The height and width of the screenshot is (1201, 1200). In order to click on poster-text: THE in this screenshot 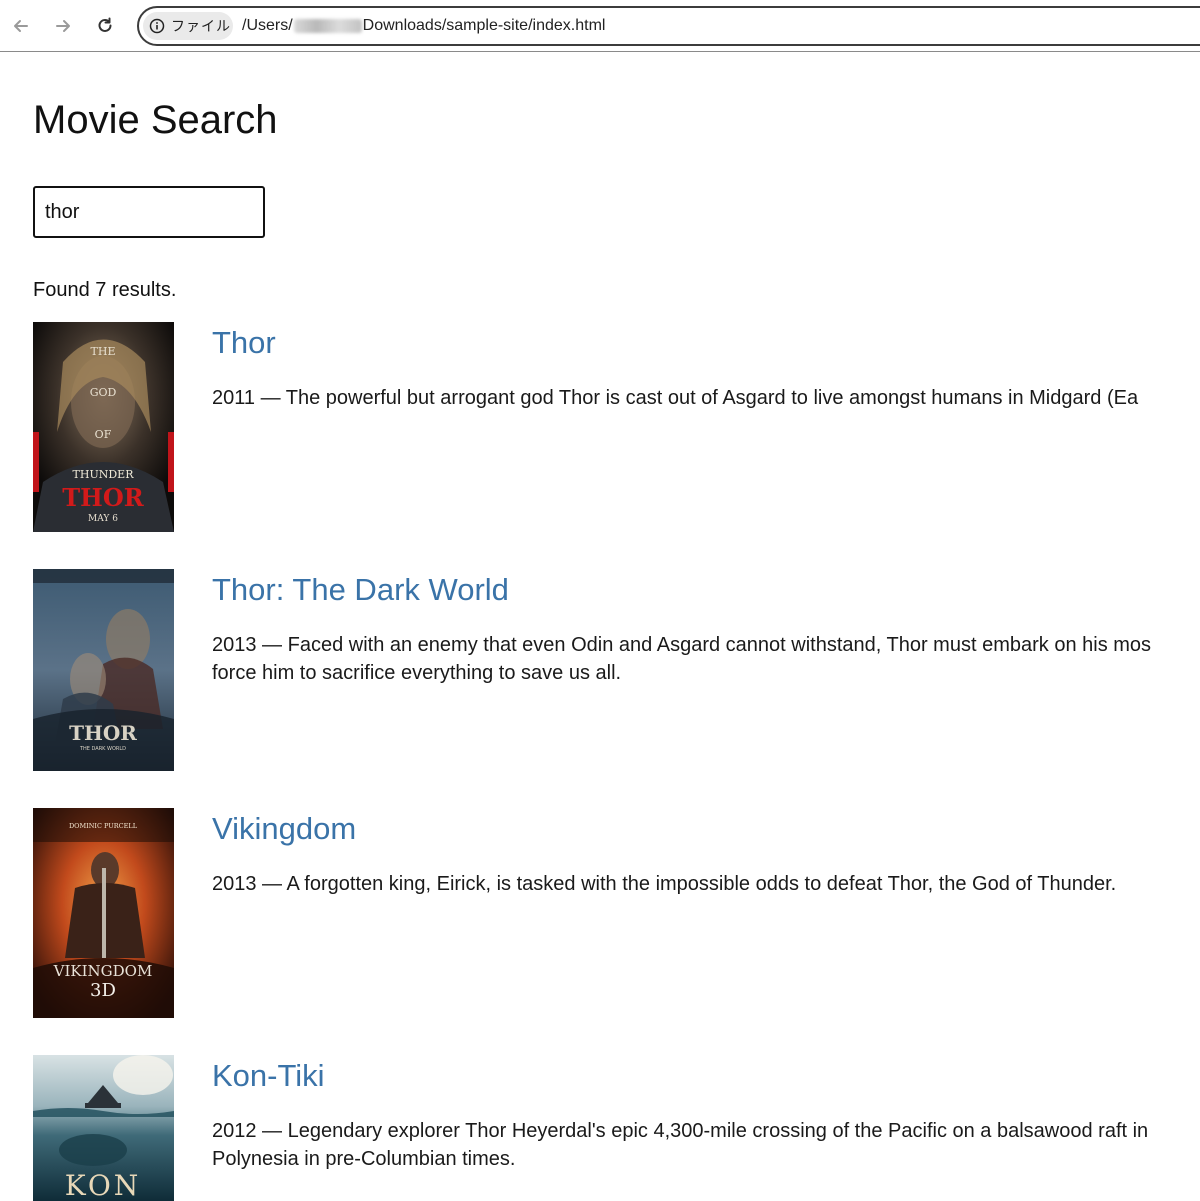, I will do `click(103, 351)`.